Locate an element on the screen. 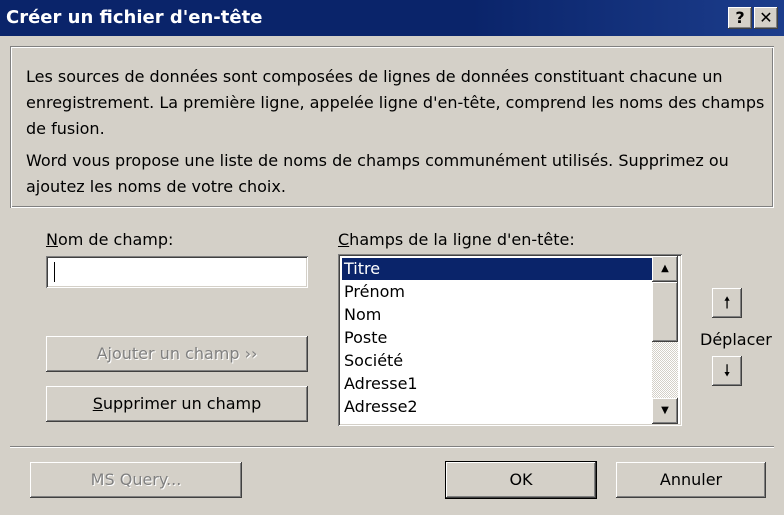 The height and width of the screenshot is (515, 784). close-icon: ✕ is located at coordinates (766, 17).